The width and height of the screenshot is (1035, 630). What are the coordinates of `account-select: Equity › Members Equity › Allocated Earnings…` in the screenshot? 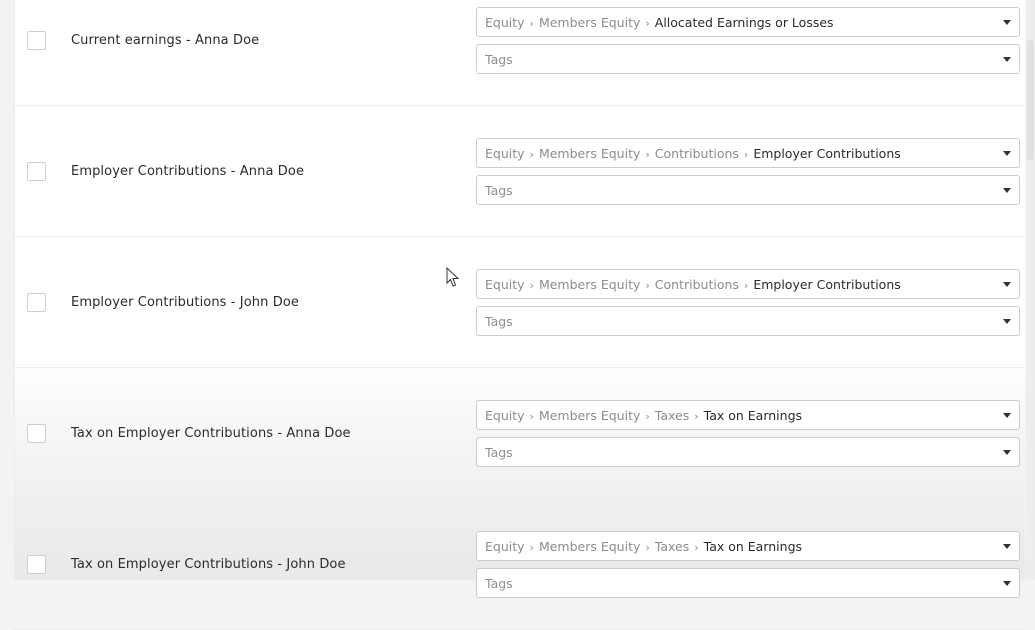 It's located at (748, 22).